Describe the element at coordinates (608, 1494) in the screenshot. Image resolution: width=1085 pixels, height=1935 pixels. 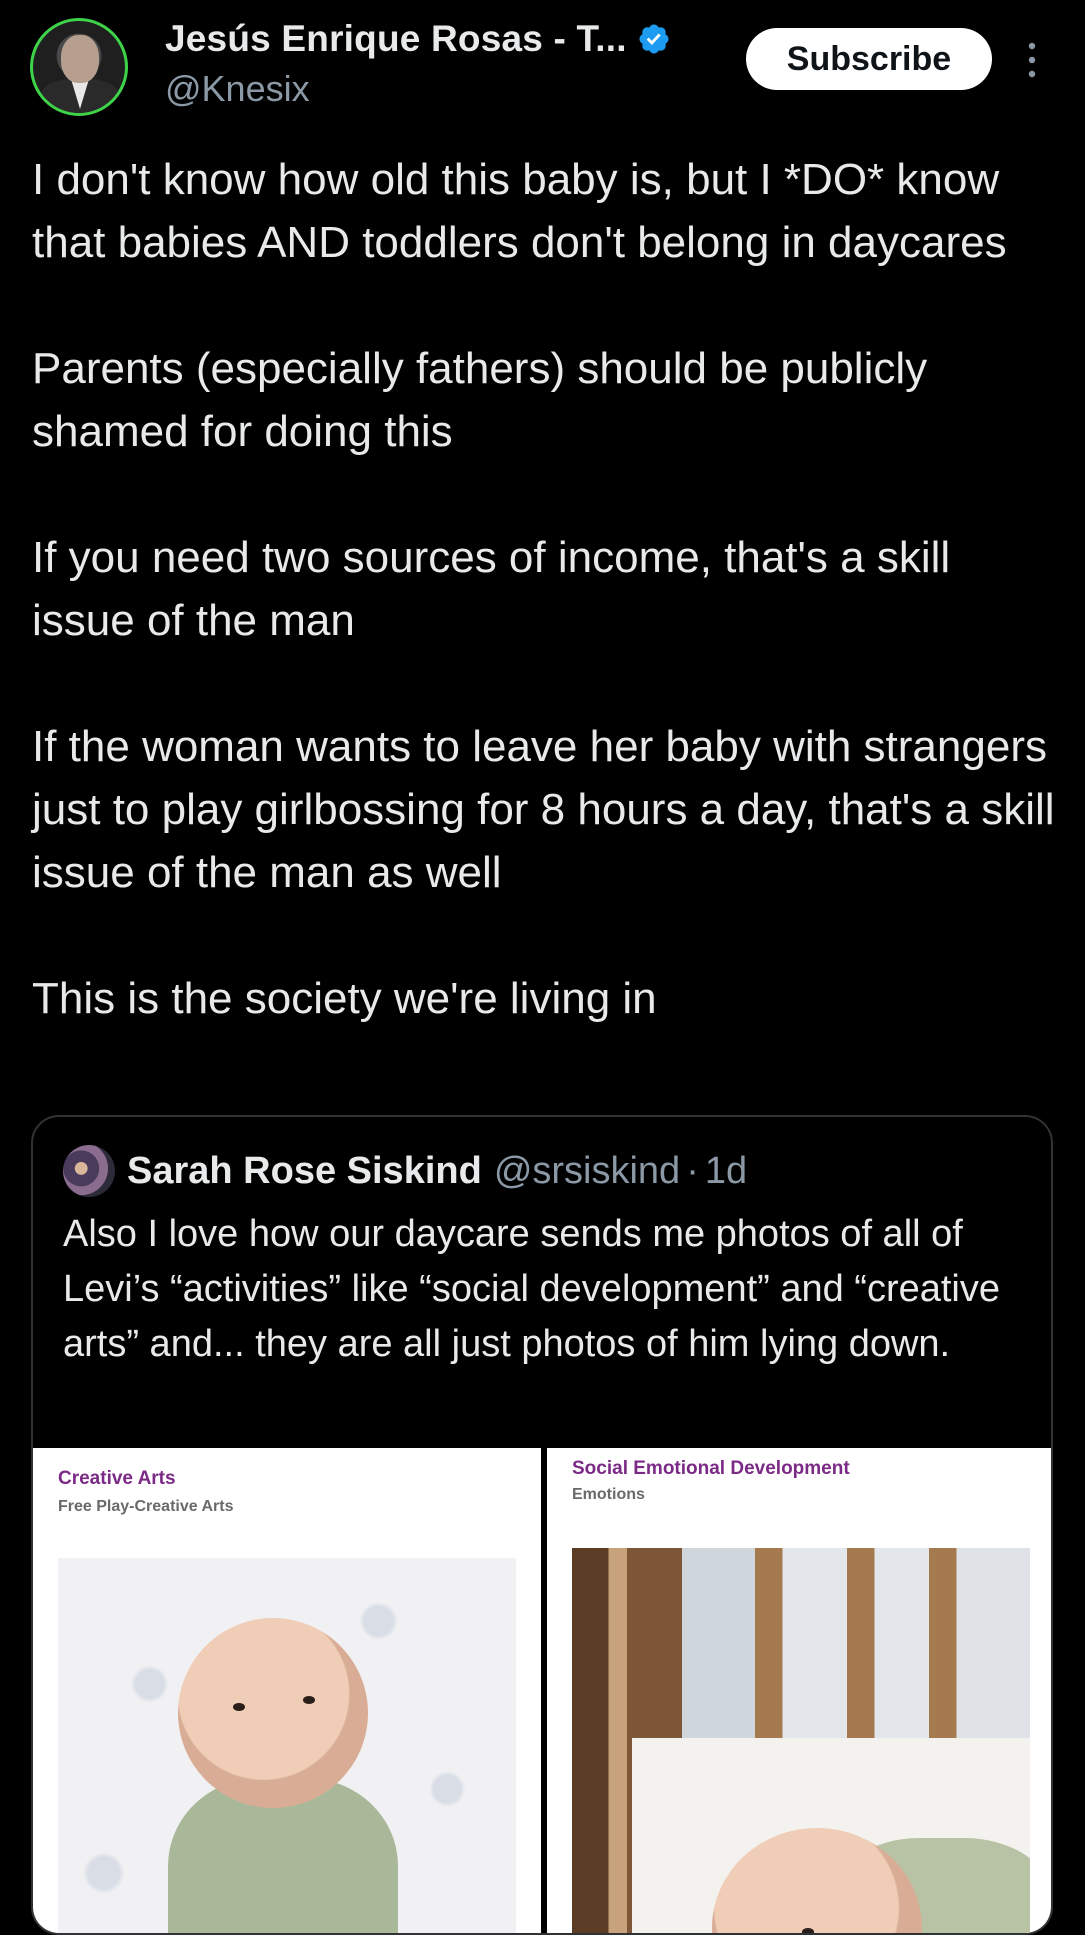
I see `media-subtitle: Emotions` at that location.